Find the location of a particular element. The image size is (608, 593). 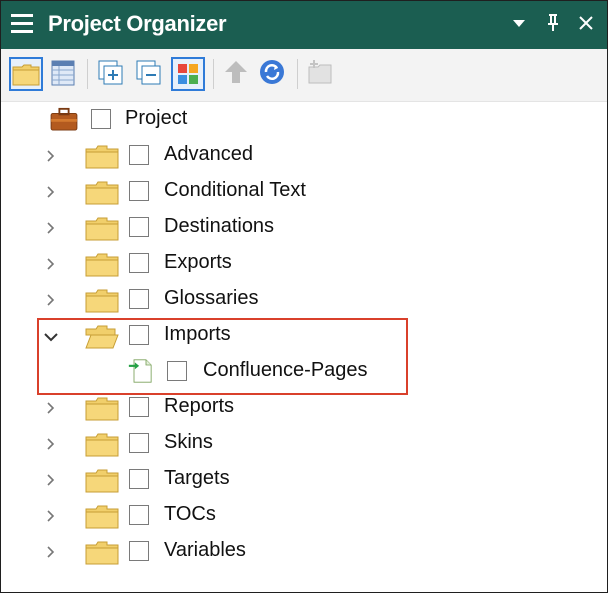

collapse-all-button is located at coordinates (150, 74).